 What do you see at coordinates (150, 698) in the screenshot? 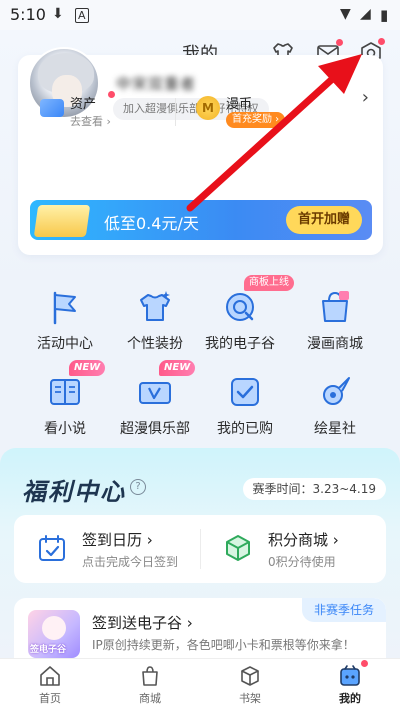
I see `tab-label: 商城` at bounding box center [150, 698].